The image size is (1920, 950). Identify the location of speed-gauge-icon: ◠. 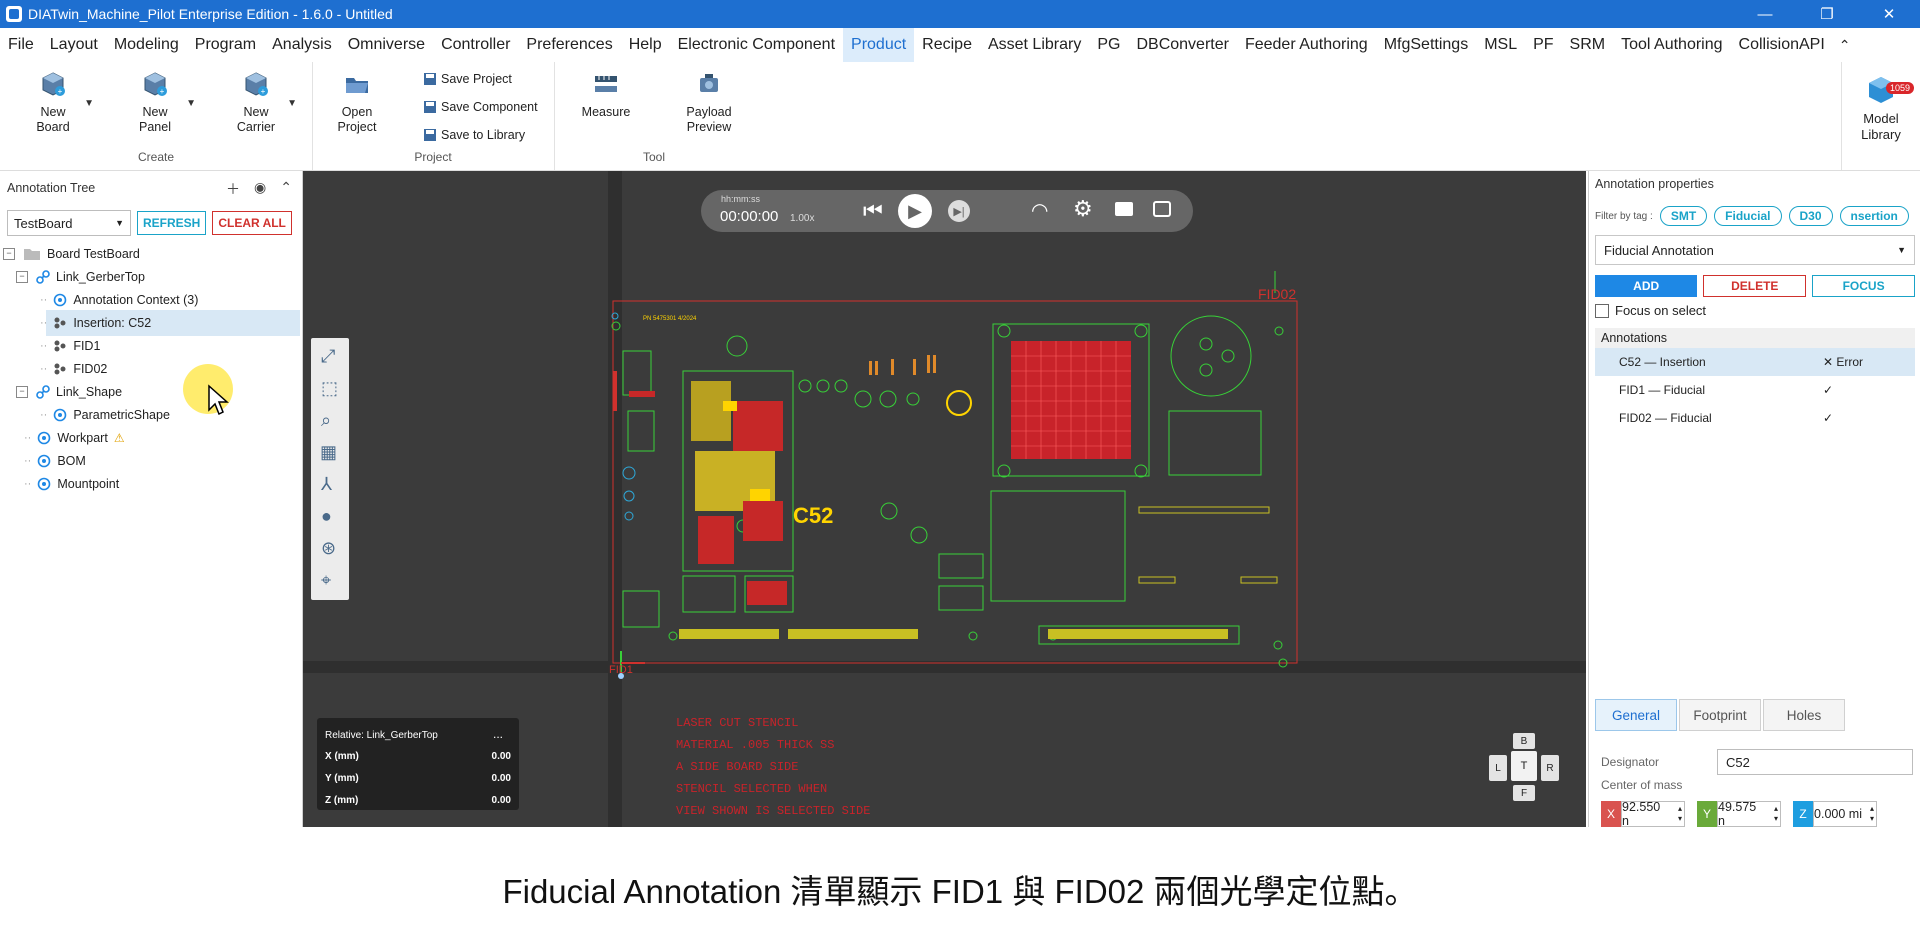
(1039, 210).